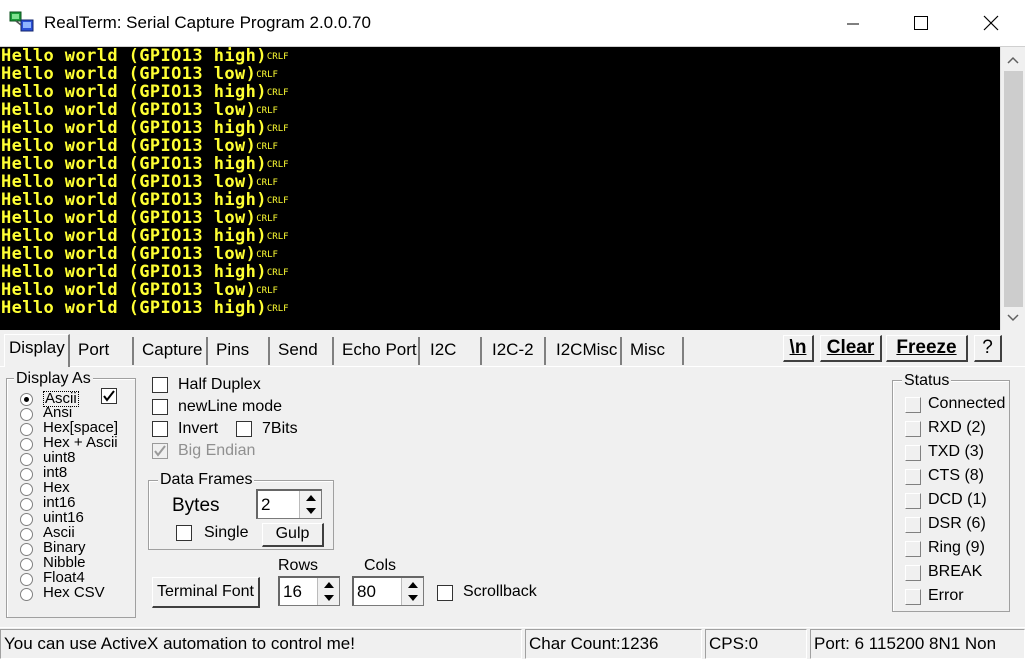 The width and height of the screenshot is (1025, 659). What do you see at coordinates (967, 403) in the screenshot?
I see `status-indicator-label: Connected` at bounding box center [967, 403].